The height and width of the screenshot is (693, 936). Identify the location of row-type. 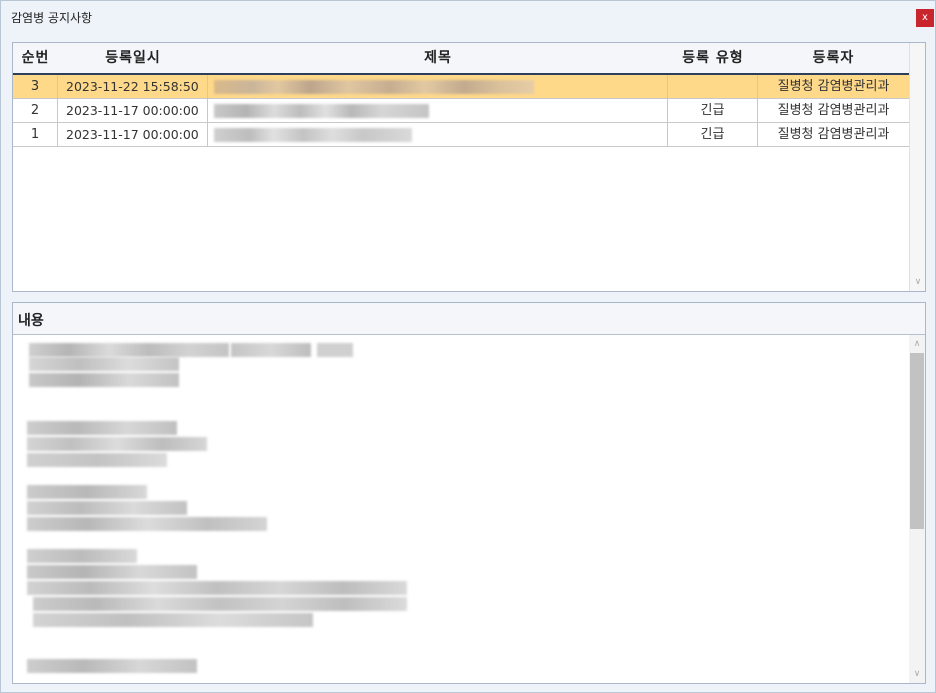
(713, 86).